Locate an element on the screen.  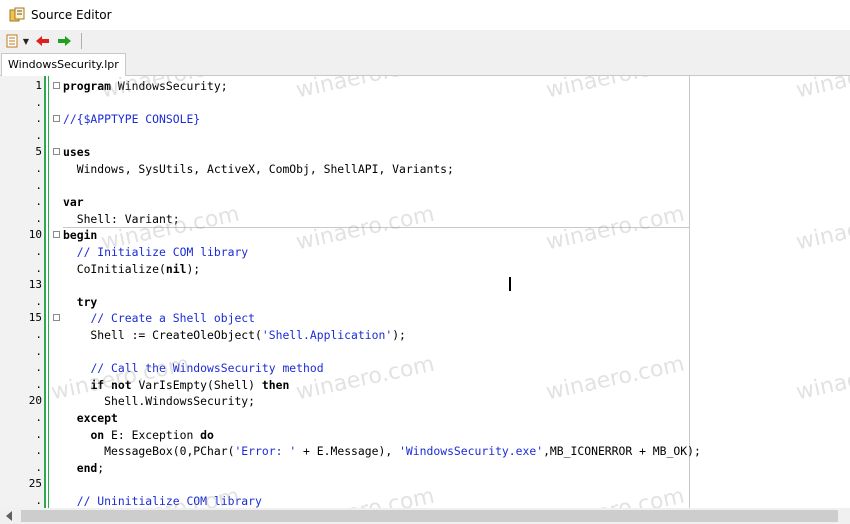
code-line: . // Initialize COM library is located at coordinates (425, 252).